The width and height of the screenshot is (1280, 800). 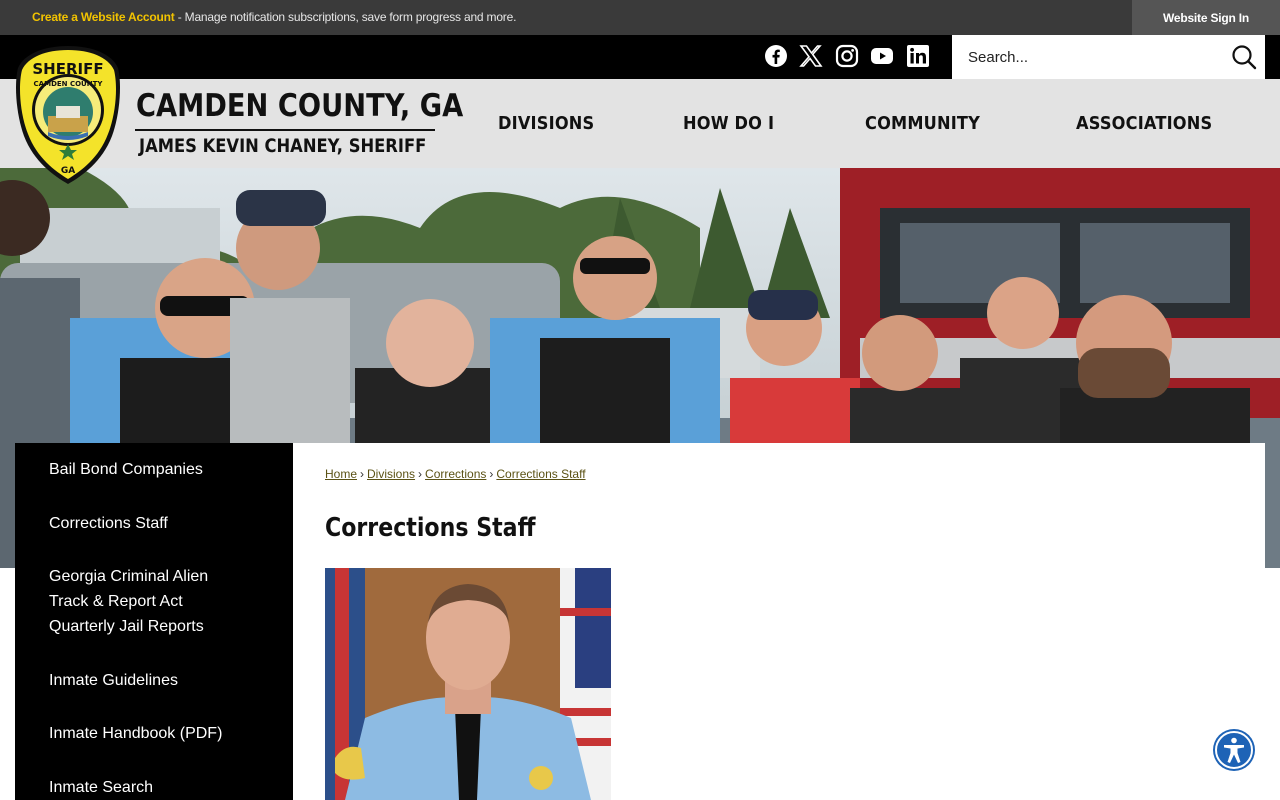 I want to click on social-links, so click(x=776, y=56).